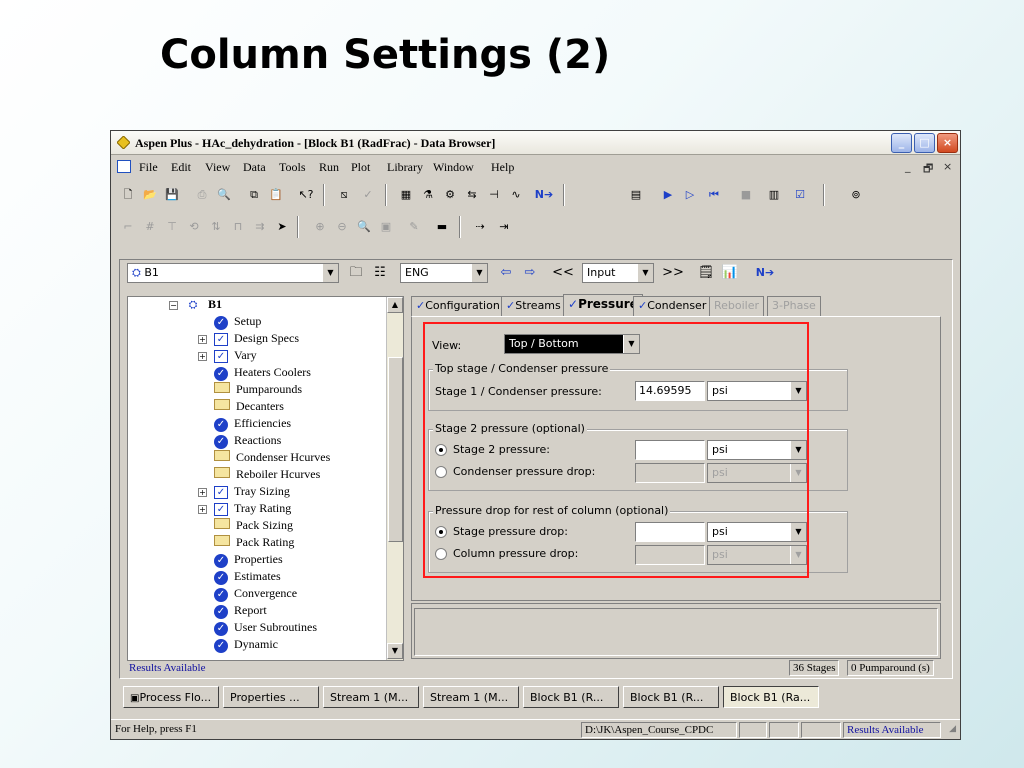 The image size is (1024, 768). I want to click on edit-icon: ✎, so click(414, 227).